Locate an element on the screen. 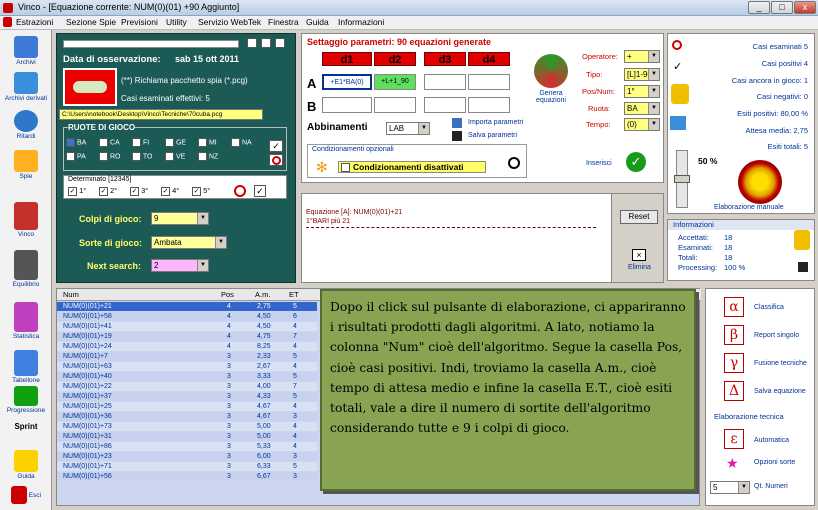 The height and width of the screenshot is (510, 818). cell-a-d1: +E1*BA(0) is located at coordinates (347, 82).